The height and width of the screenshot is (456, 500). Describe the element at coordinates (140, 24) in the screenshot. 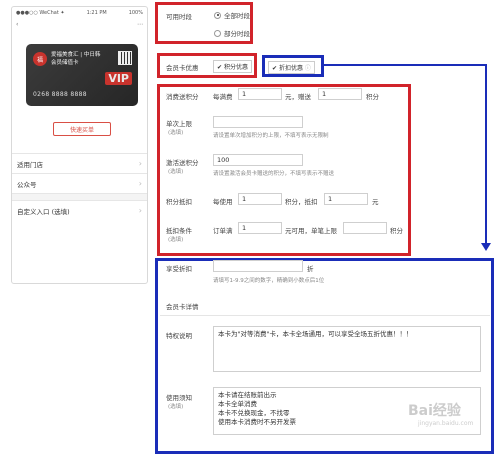

I see `more-icon: ⋯` at that location.